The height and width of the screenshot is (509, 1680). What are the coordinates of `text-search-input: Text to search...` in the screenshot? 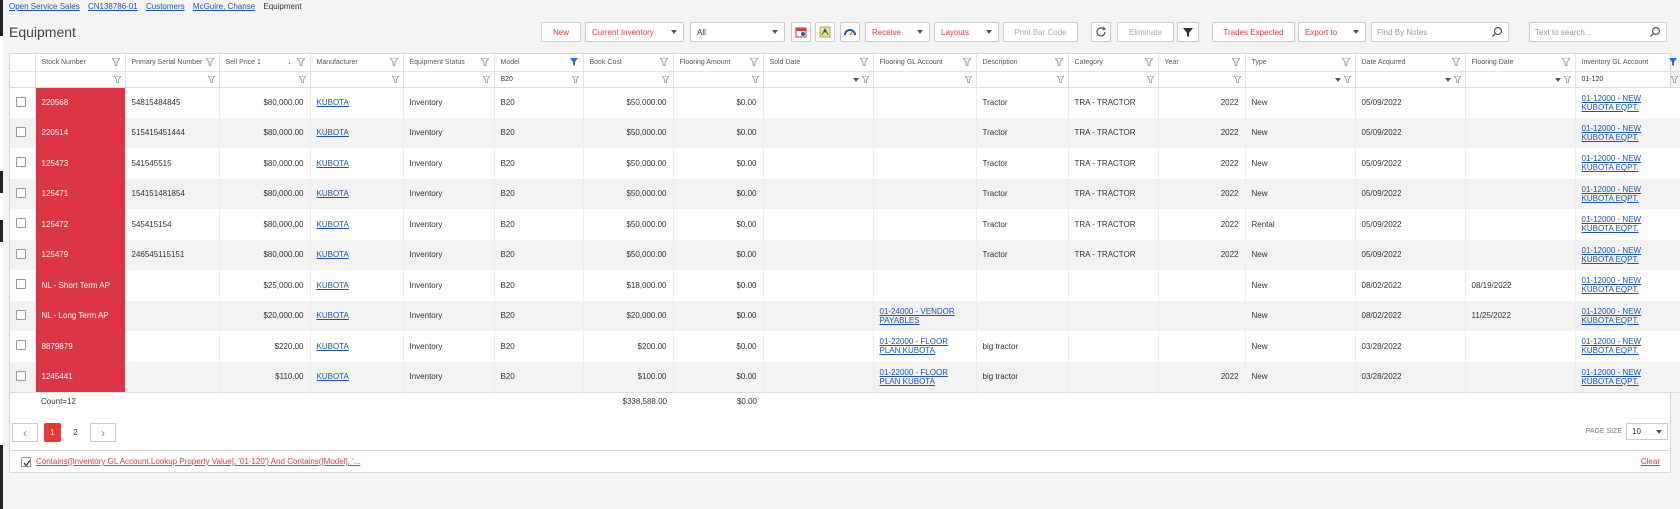 It's located at (1598, 32).